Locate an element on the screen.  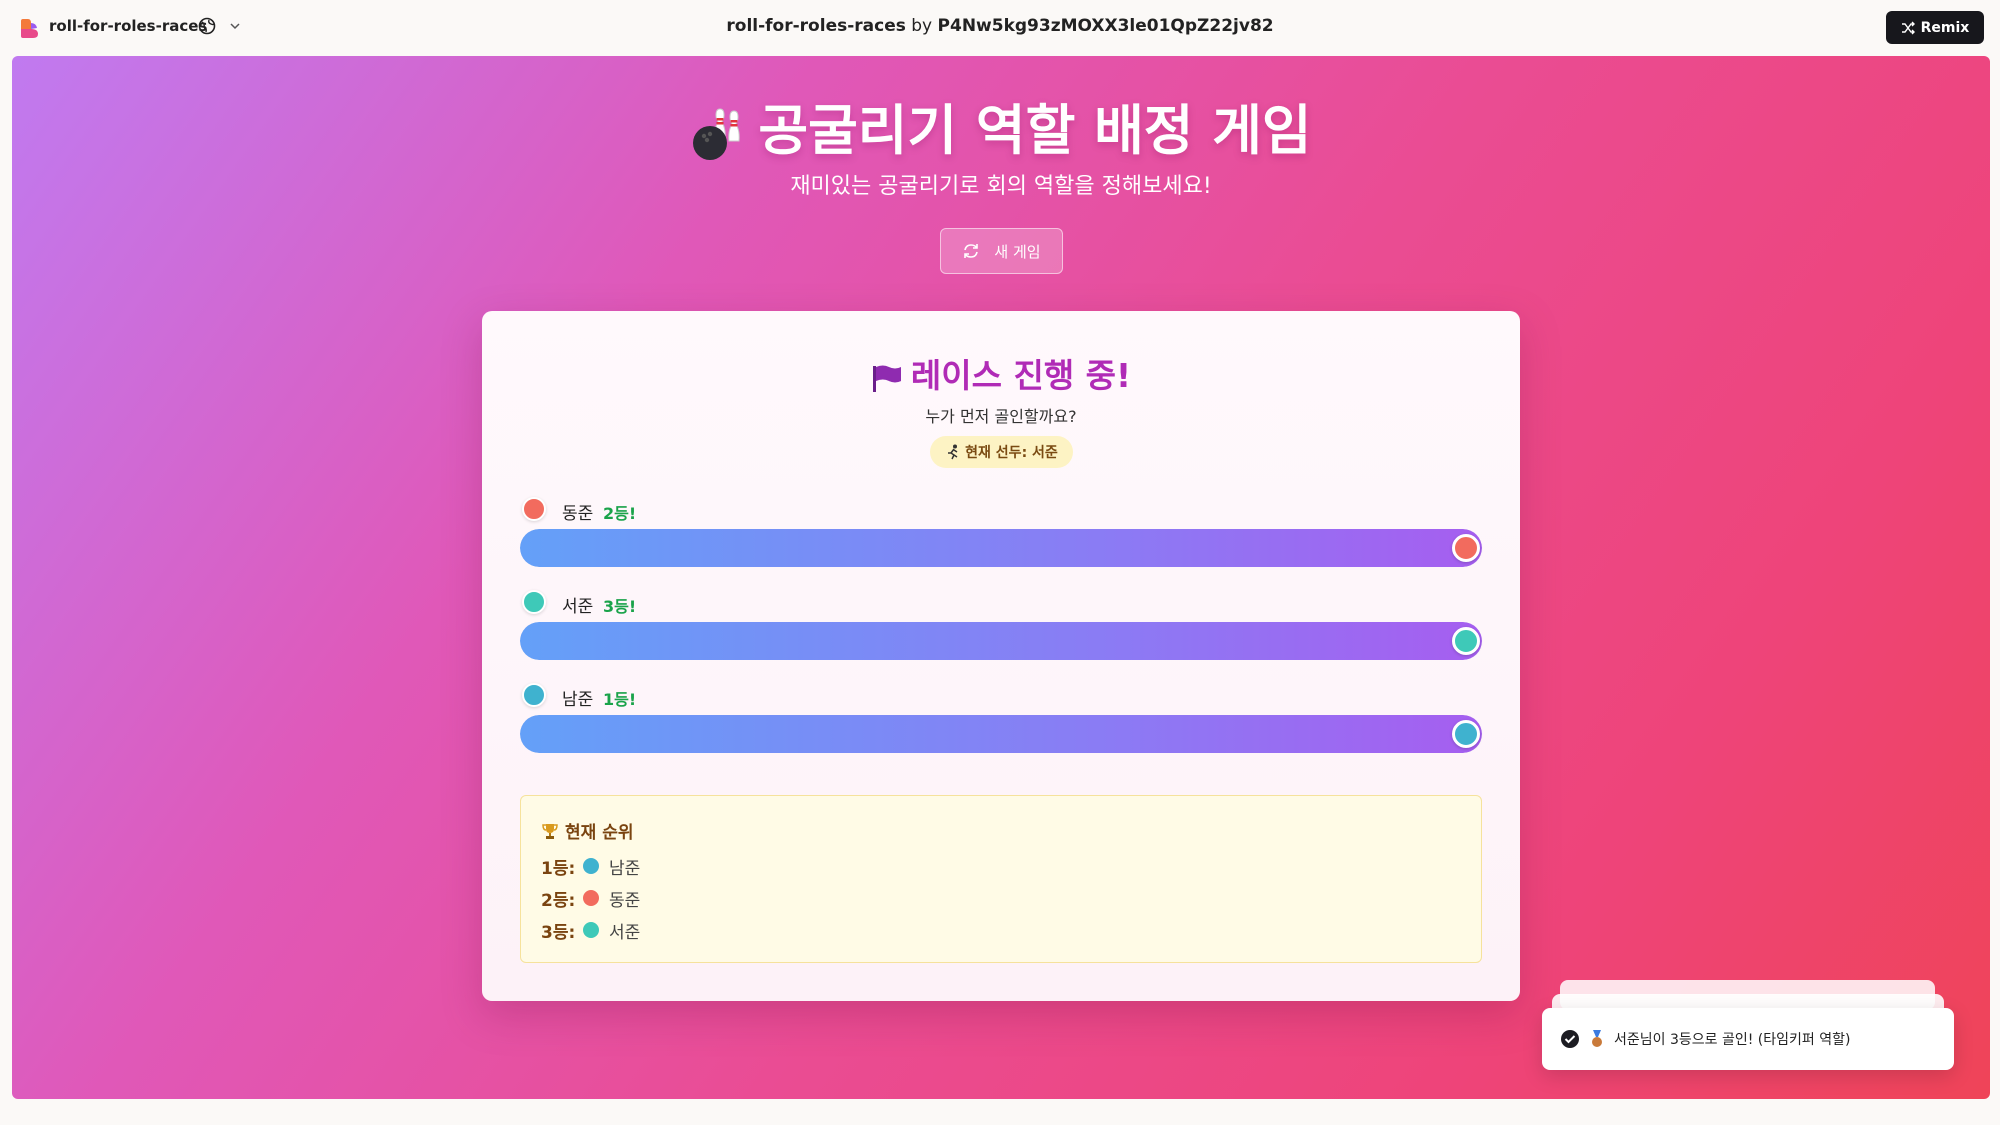
runner-icon is located at coordinates (953, 452).